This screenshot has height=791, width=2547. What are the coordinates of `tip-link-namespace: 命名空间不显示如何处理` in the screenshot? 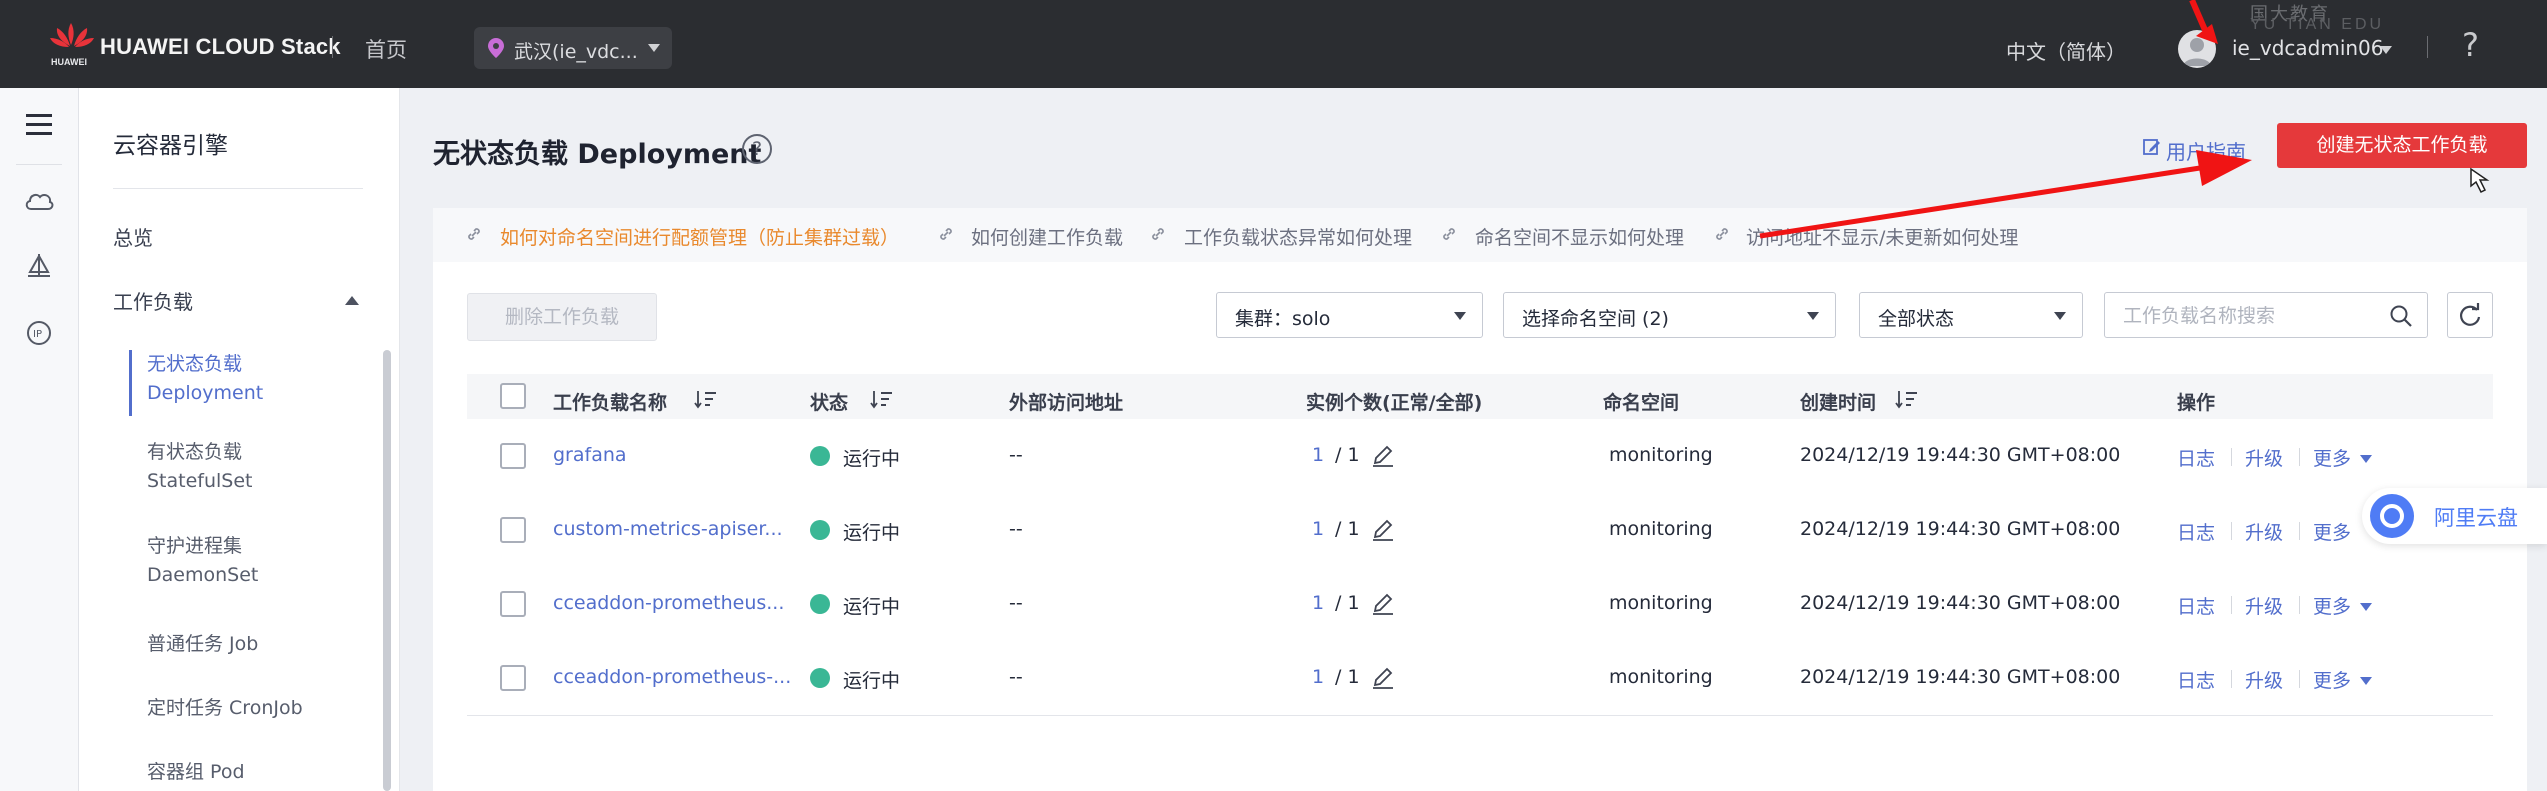 It's located at (1579, 236).